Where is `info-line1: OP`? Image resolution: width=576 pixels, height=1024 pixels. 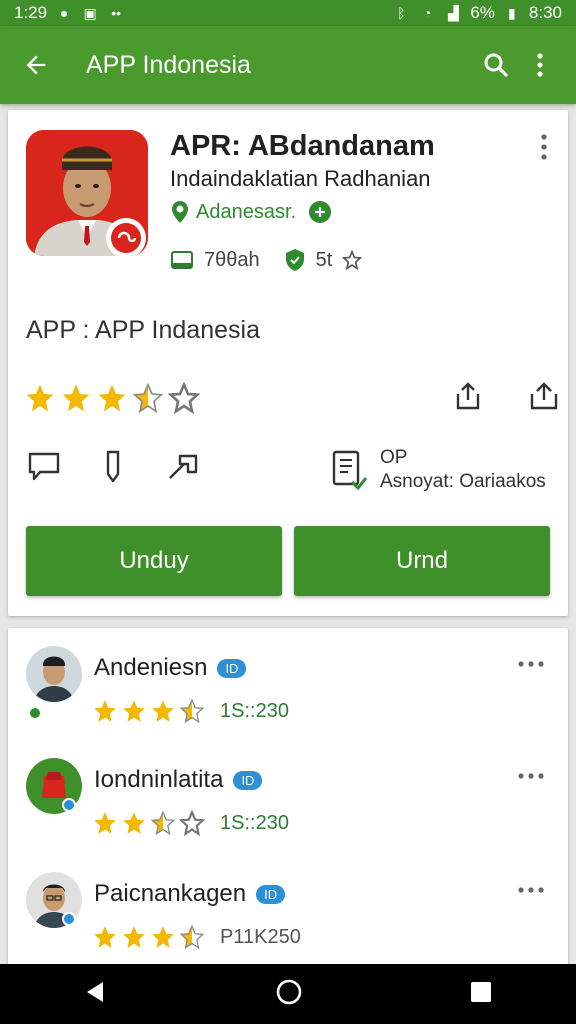 info-line1: OP is located at coordinates (394, 457).